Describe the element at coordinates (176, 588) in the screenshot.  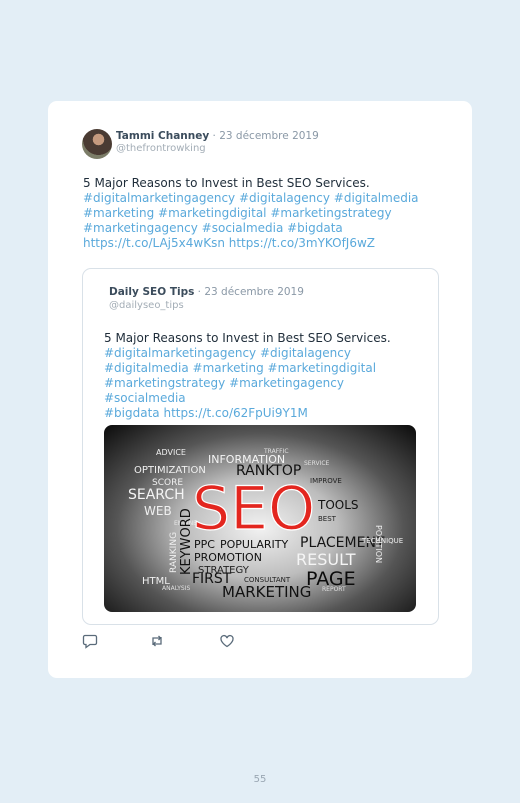
I see `word-cloud-term: ANALYSIS` at that location.